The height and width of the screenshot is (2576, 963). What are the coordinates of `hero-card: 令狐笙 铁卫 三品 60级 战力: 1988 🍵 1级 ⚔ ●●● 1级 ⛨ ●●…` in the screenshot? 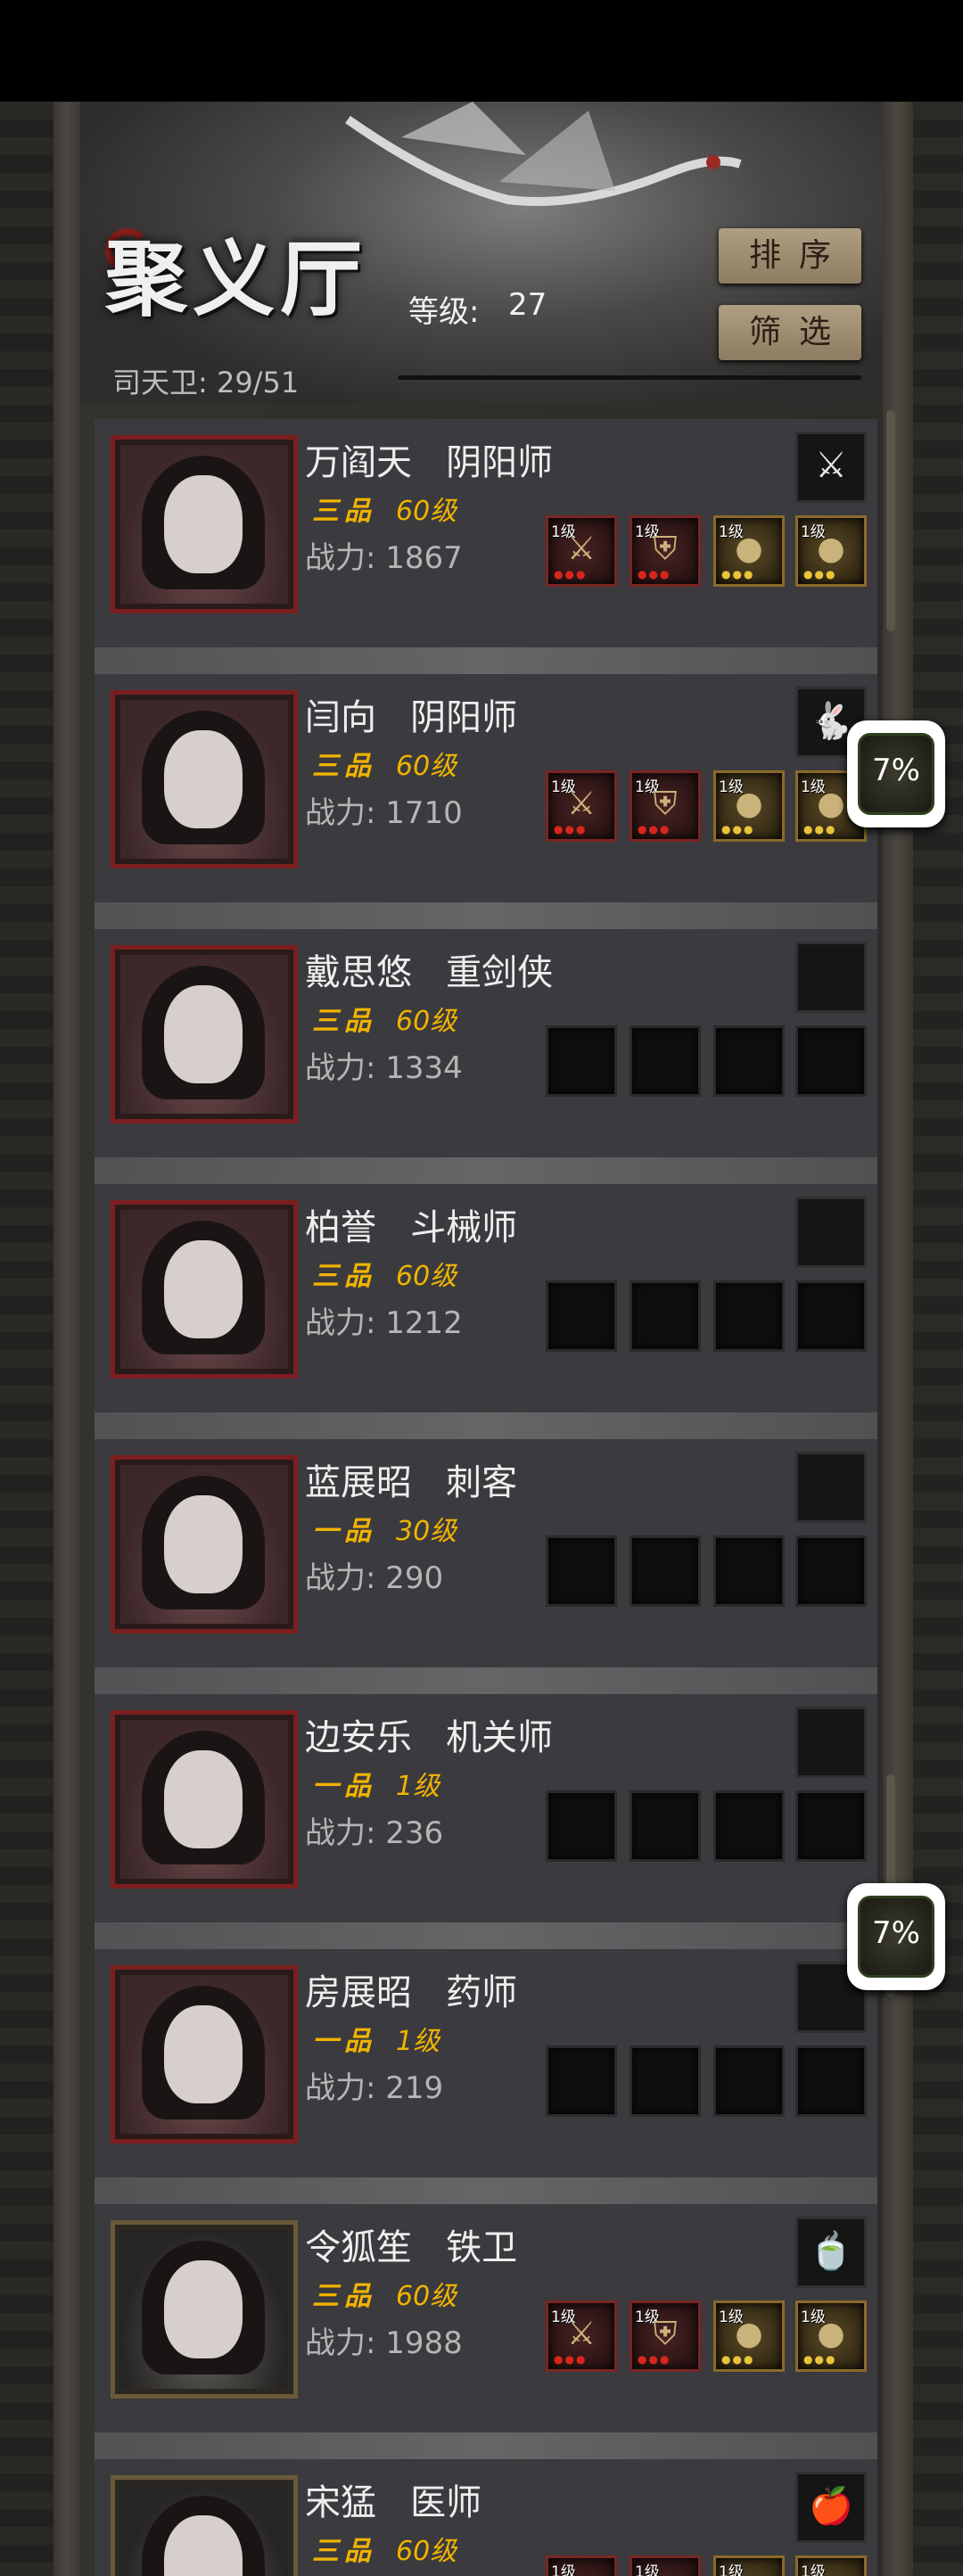 It's located at (486, 2318).